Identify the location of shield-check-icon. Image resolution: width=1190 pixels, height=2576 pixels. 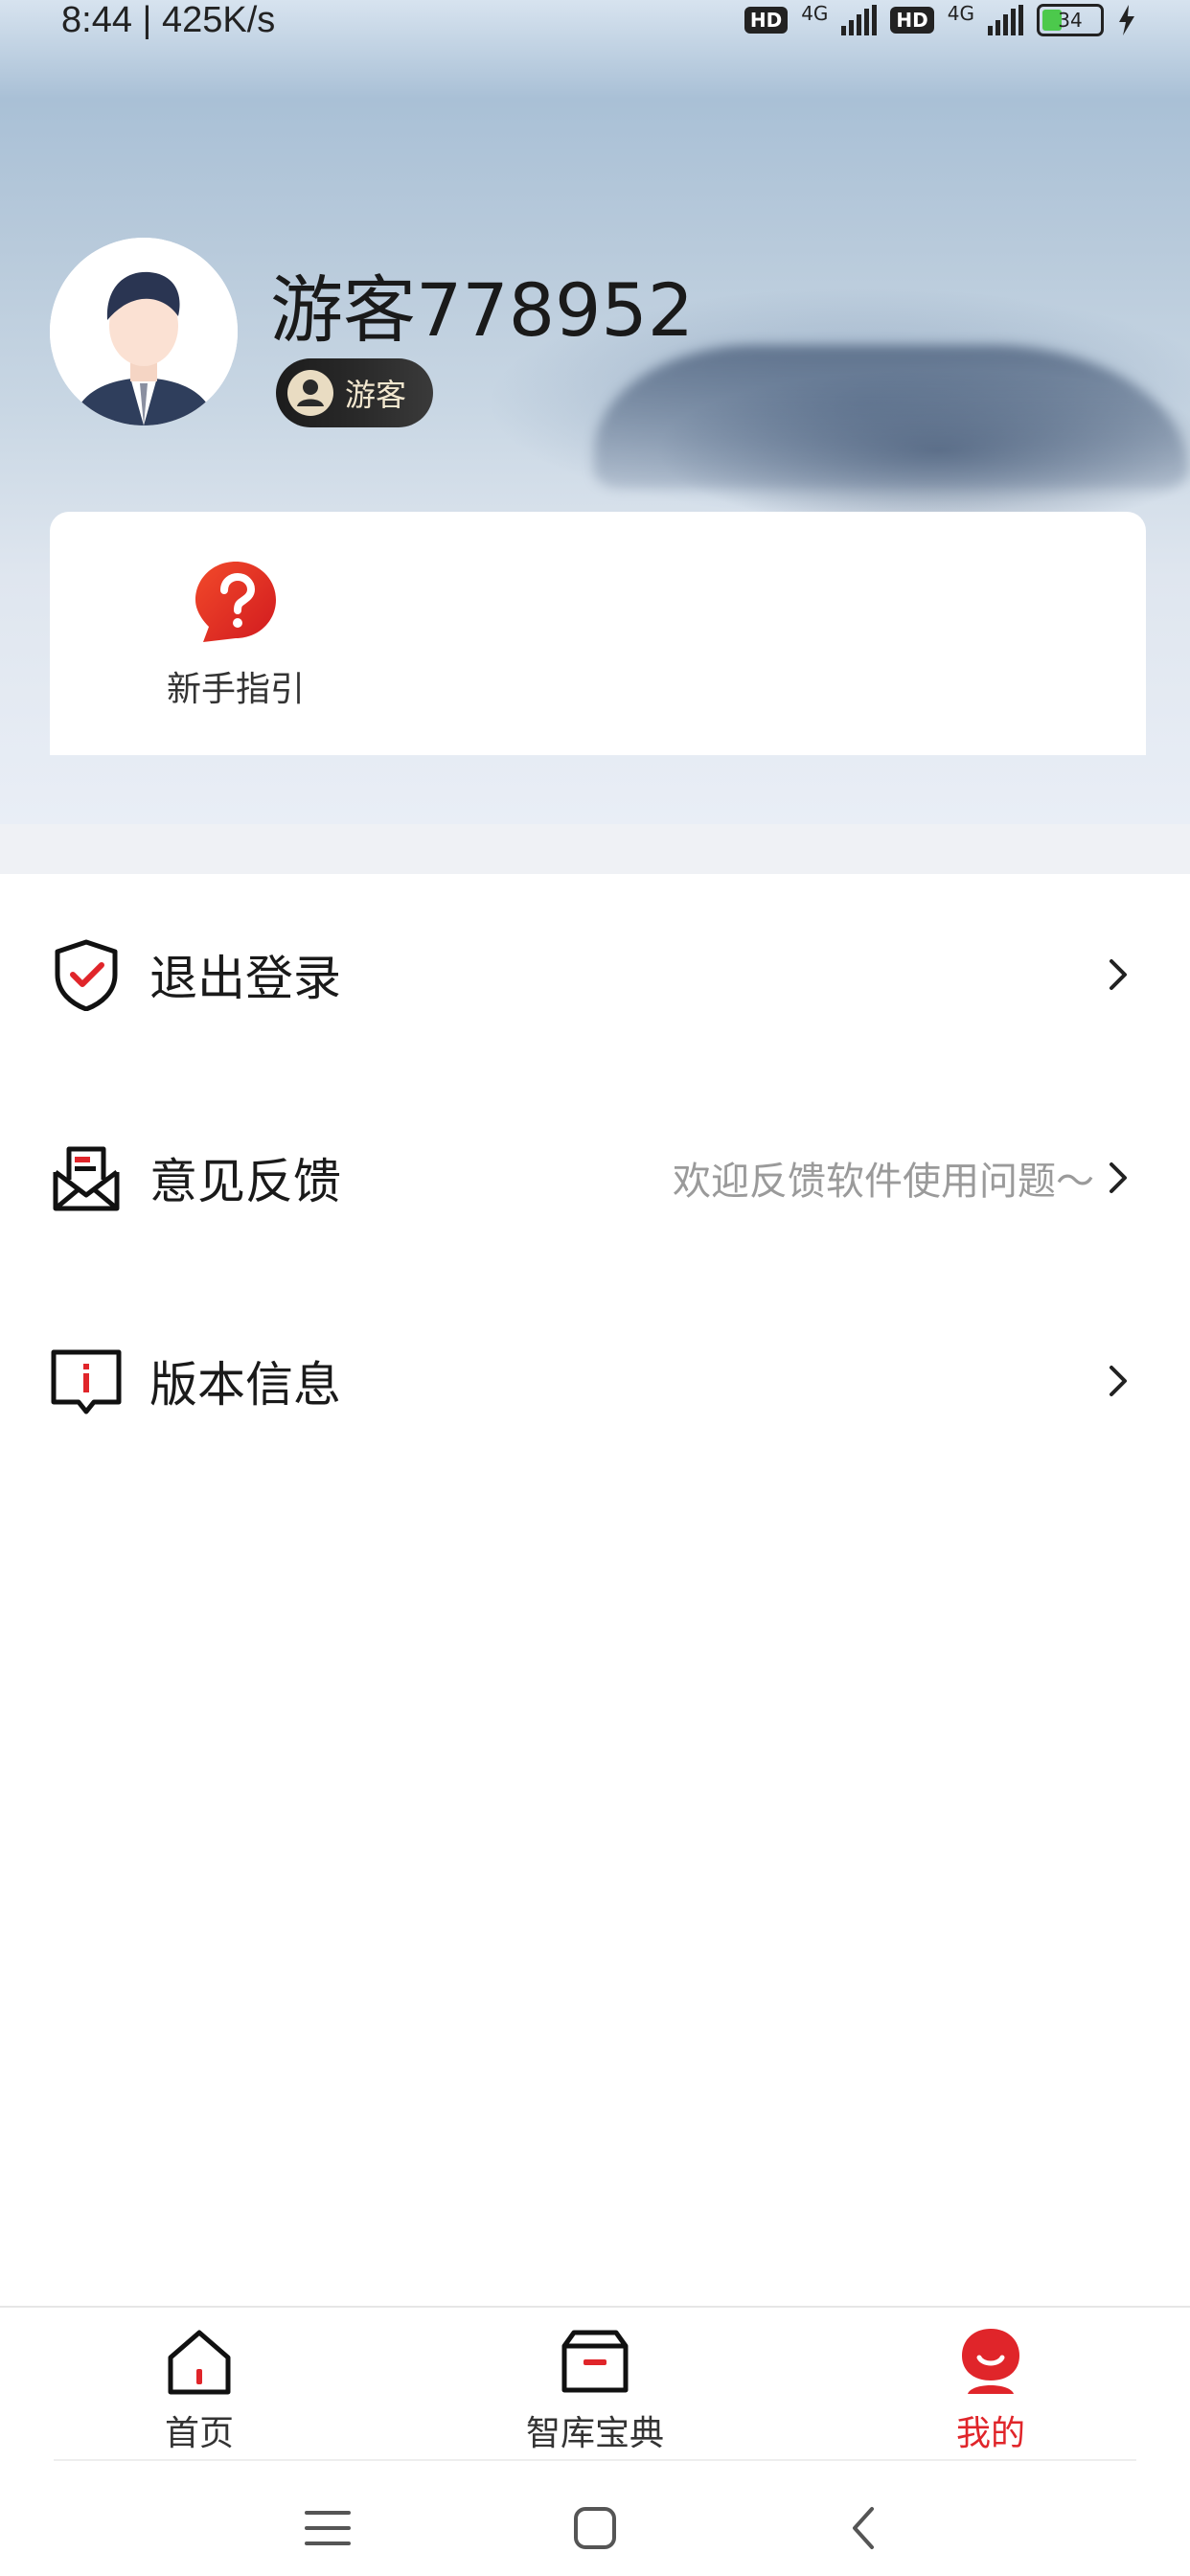
(87, 975).